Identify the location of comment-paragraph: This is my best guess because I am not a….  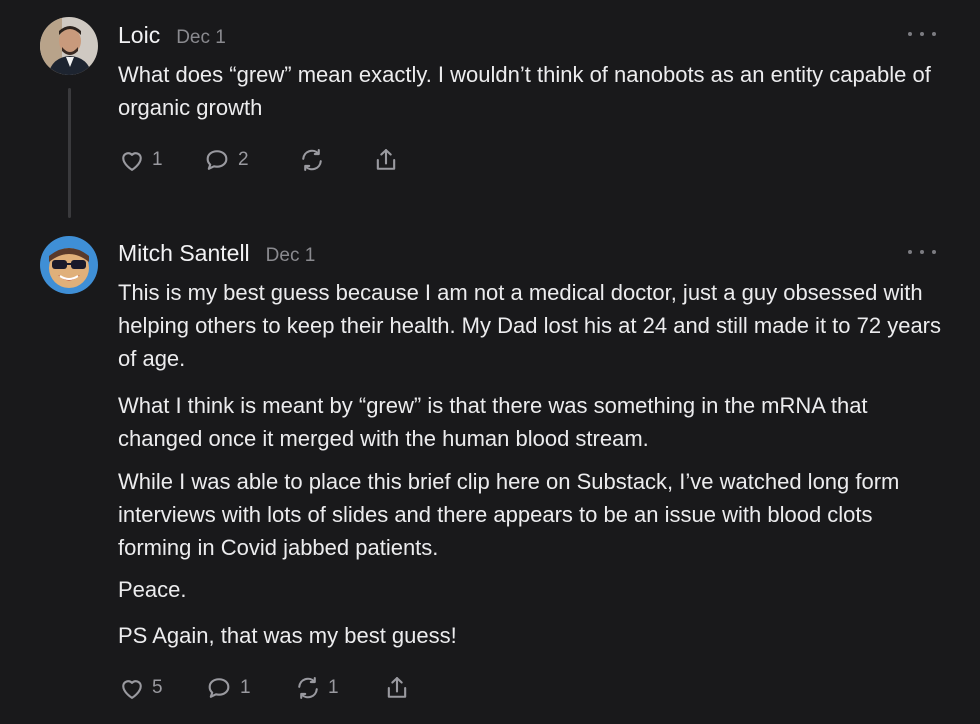
(530, 325).